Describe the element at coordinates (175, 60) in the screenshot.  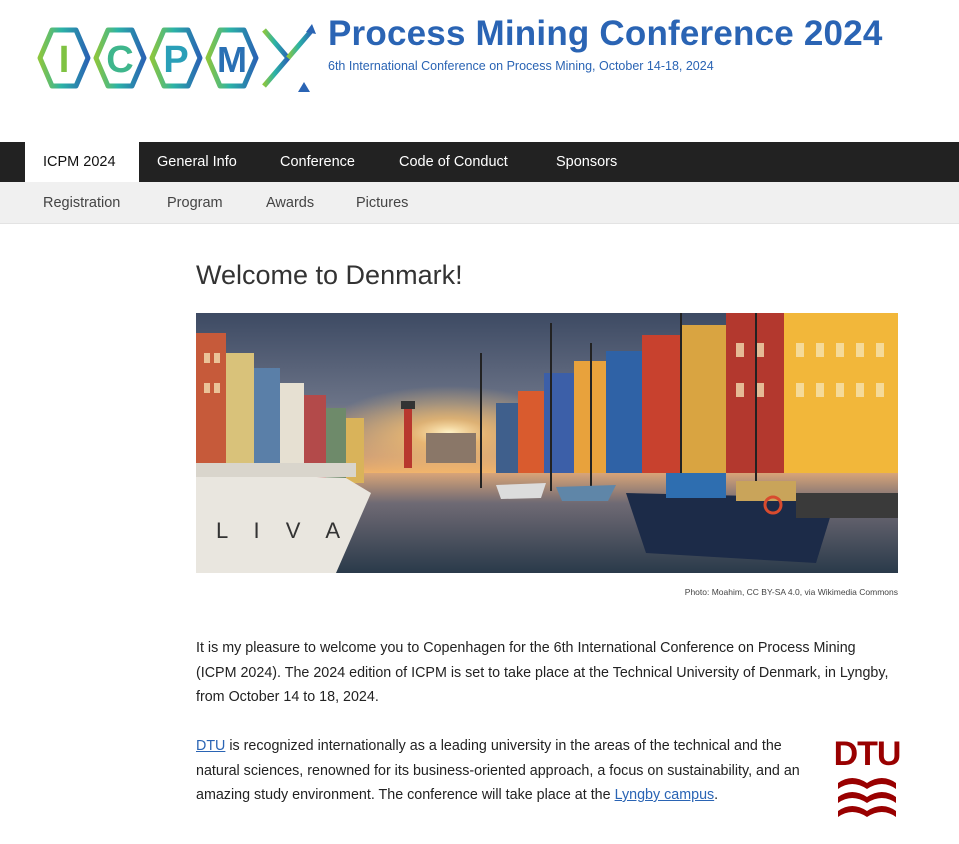
I see `logo-letter: P` at that location.